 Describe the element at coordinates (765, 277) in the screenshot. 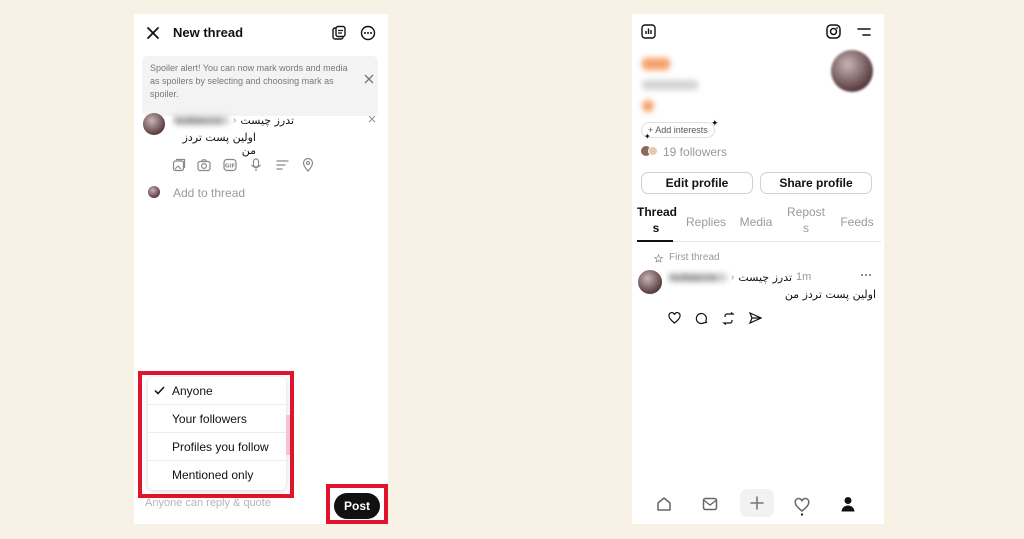

I see `post-topic: تدرز چیست` at that location.